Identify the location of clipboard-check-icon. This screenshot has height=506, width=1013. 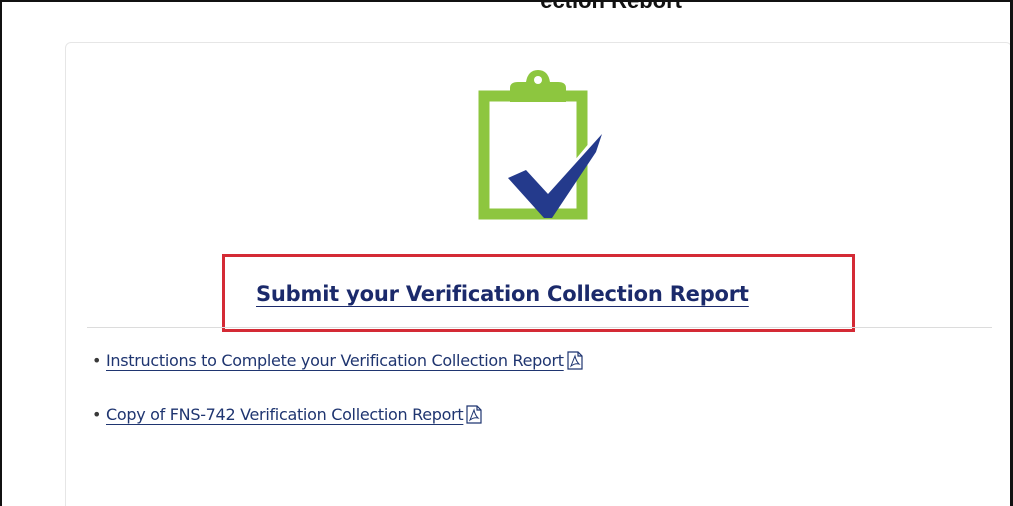
(541, 145).